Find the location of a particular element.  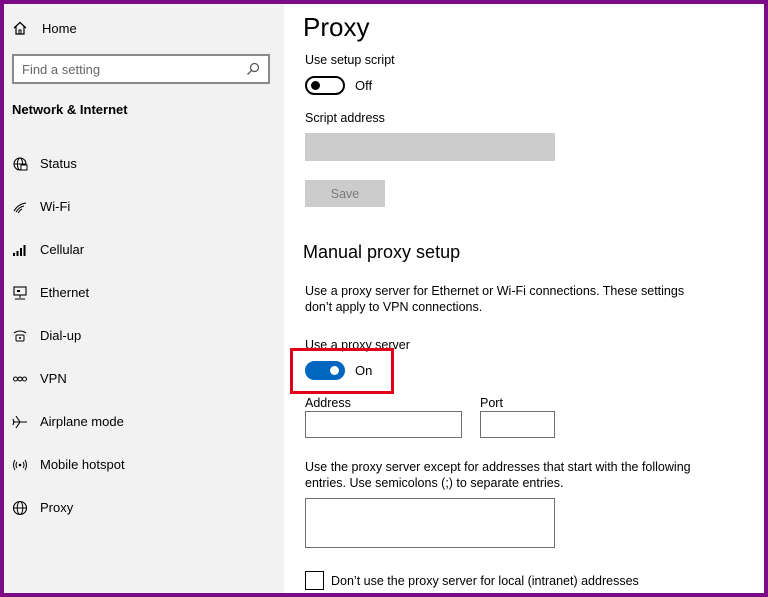

sidebar-item-label: Mobile hotspot is located at coordinates (82, 464).